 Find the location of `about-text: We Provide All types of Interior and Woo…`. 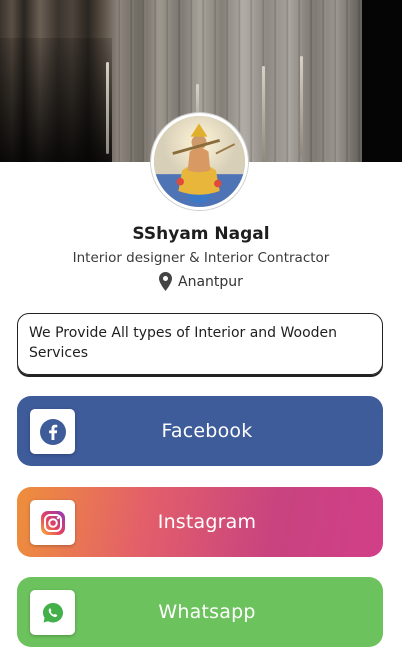

about-text: We Provide All types of Interior and Woo… is located at coordinates (200, 344).